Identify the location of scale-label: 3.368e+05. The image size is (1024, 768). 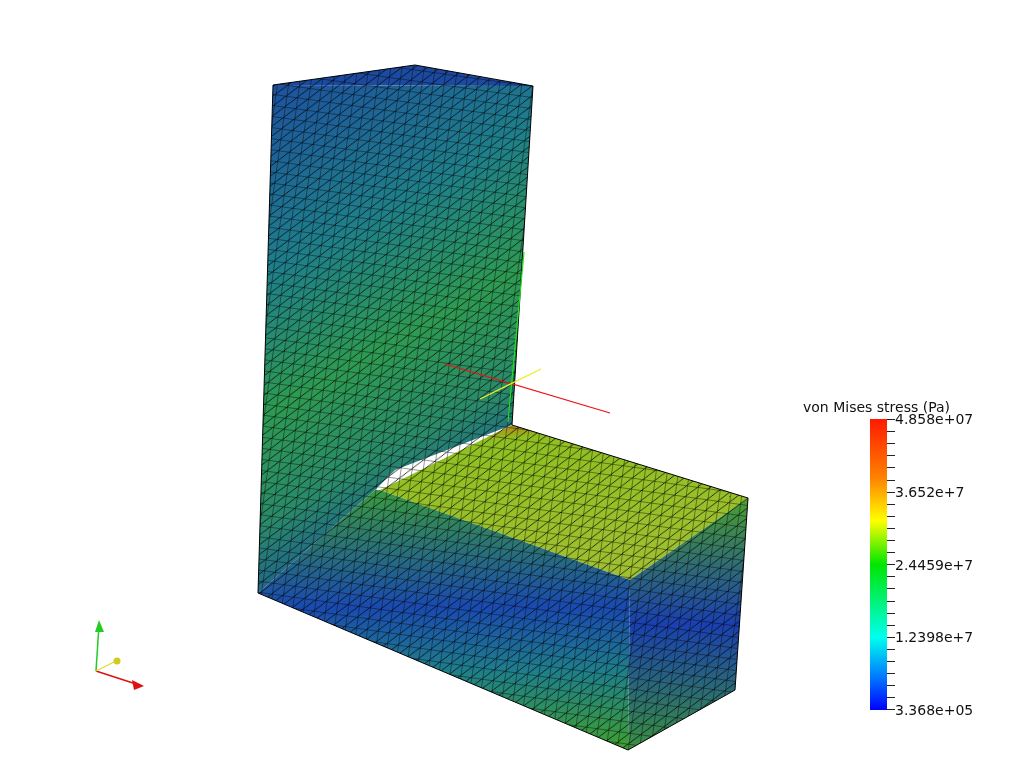
(934, 710).